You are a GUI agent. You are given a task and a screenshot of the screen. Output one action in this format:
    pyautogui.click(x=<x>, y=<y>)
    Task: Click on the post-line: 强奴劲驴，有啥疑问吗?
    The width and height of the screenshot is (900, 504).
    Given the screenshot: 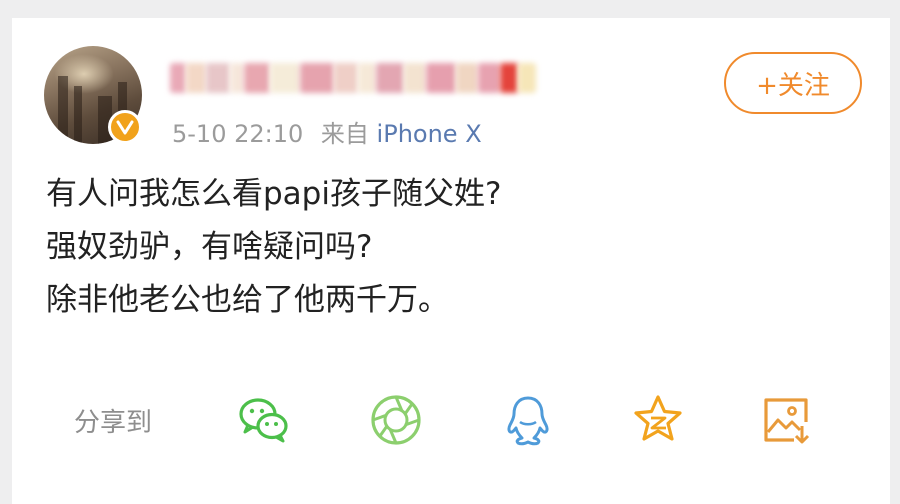 What is the action you would take?
    pyautogui.click(x=209, y=247)
    